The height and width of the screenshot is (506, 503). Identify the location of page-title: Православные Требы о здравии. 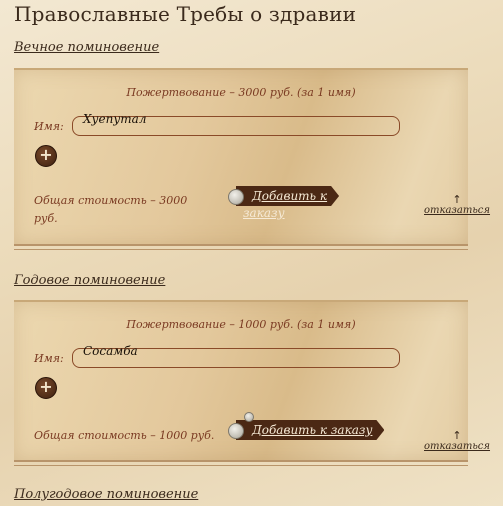
(185, 14).